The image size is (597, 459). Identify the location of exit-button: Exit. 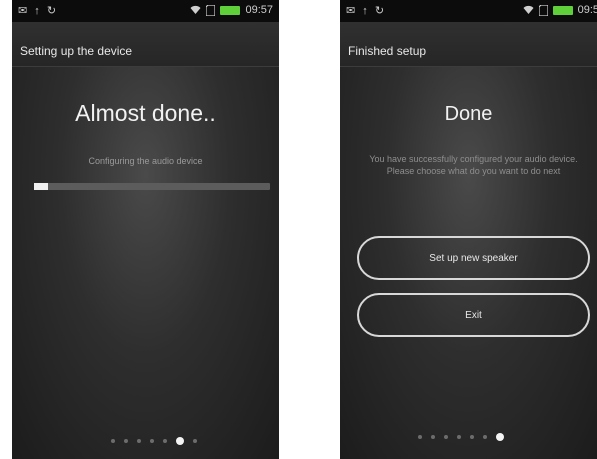
(473, 315).